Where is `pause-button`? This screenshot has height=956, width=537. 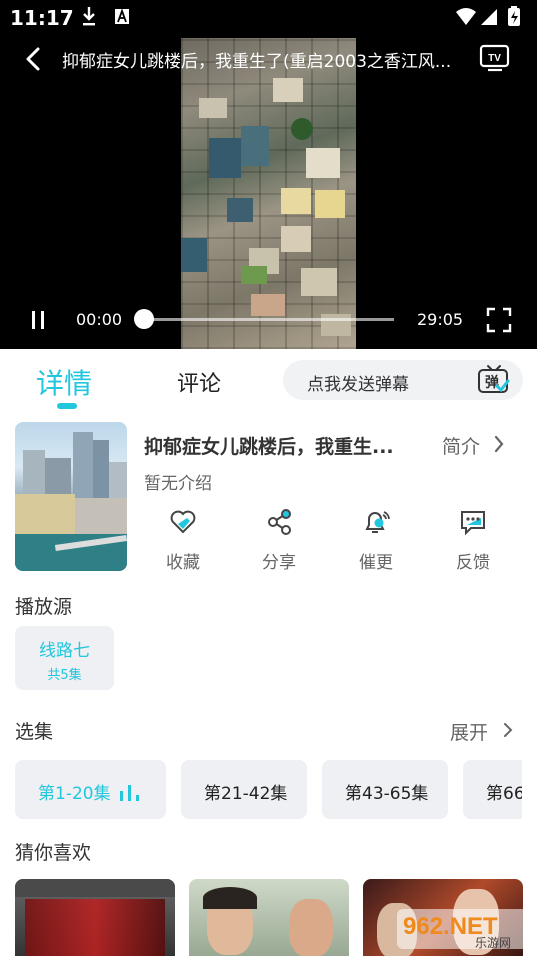
pause-button is located at coordinates (38, 320).